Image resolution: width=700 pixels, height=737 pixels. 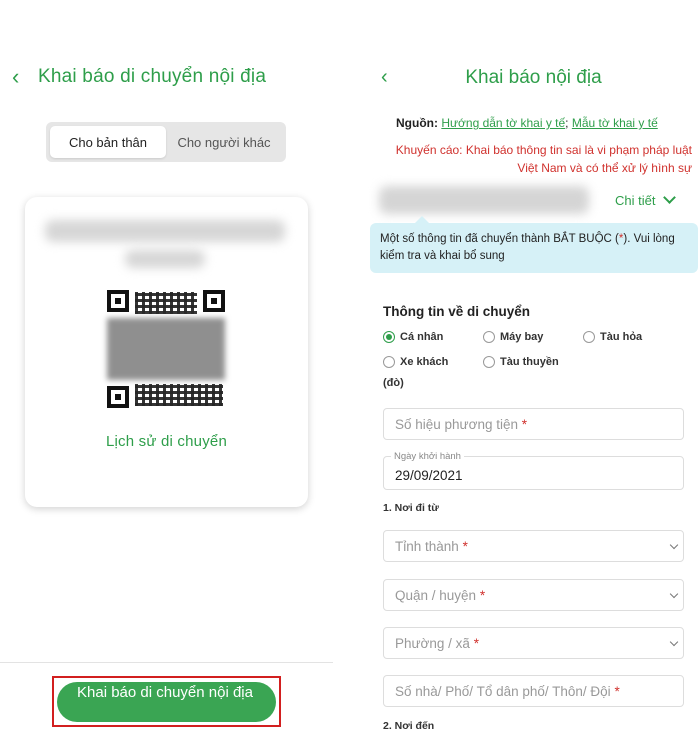 I want to click on qr-code, so click(x=166, y=349).